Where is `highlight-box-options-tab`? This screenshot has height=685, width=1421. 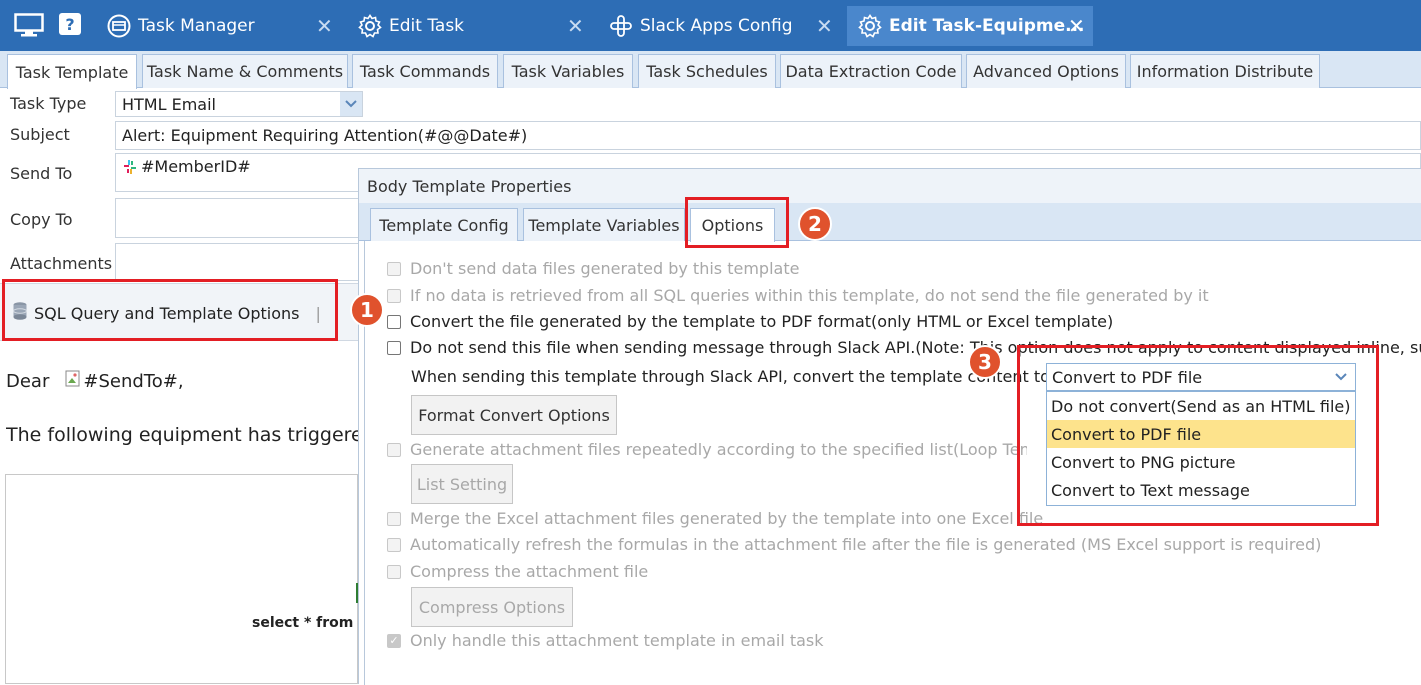
highlight-box-options-tab is located at coordinates (737, 222).